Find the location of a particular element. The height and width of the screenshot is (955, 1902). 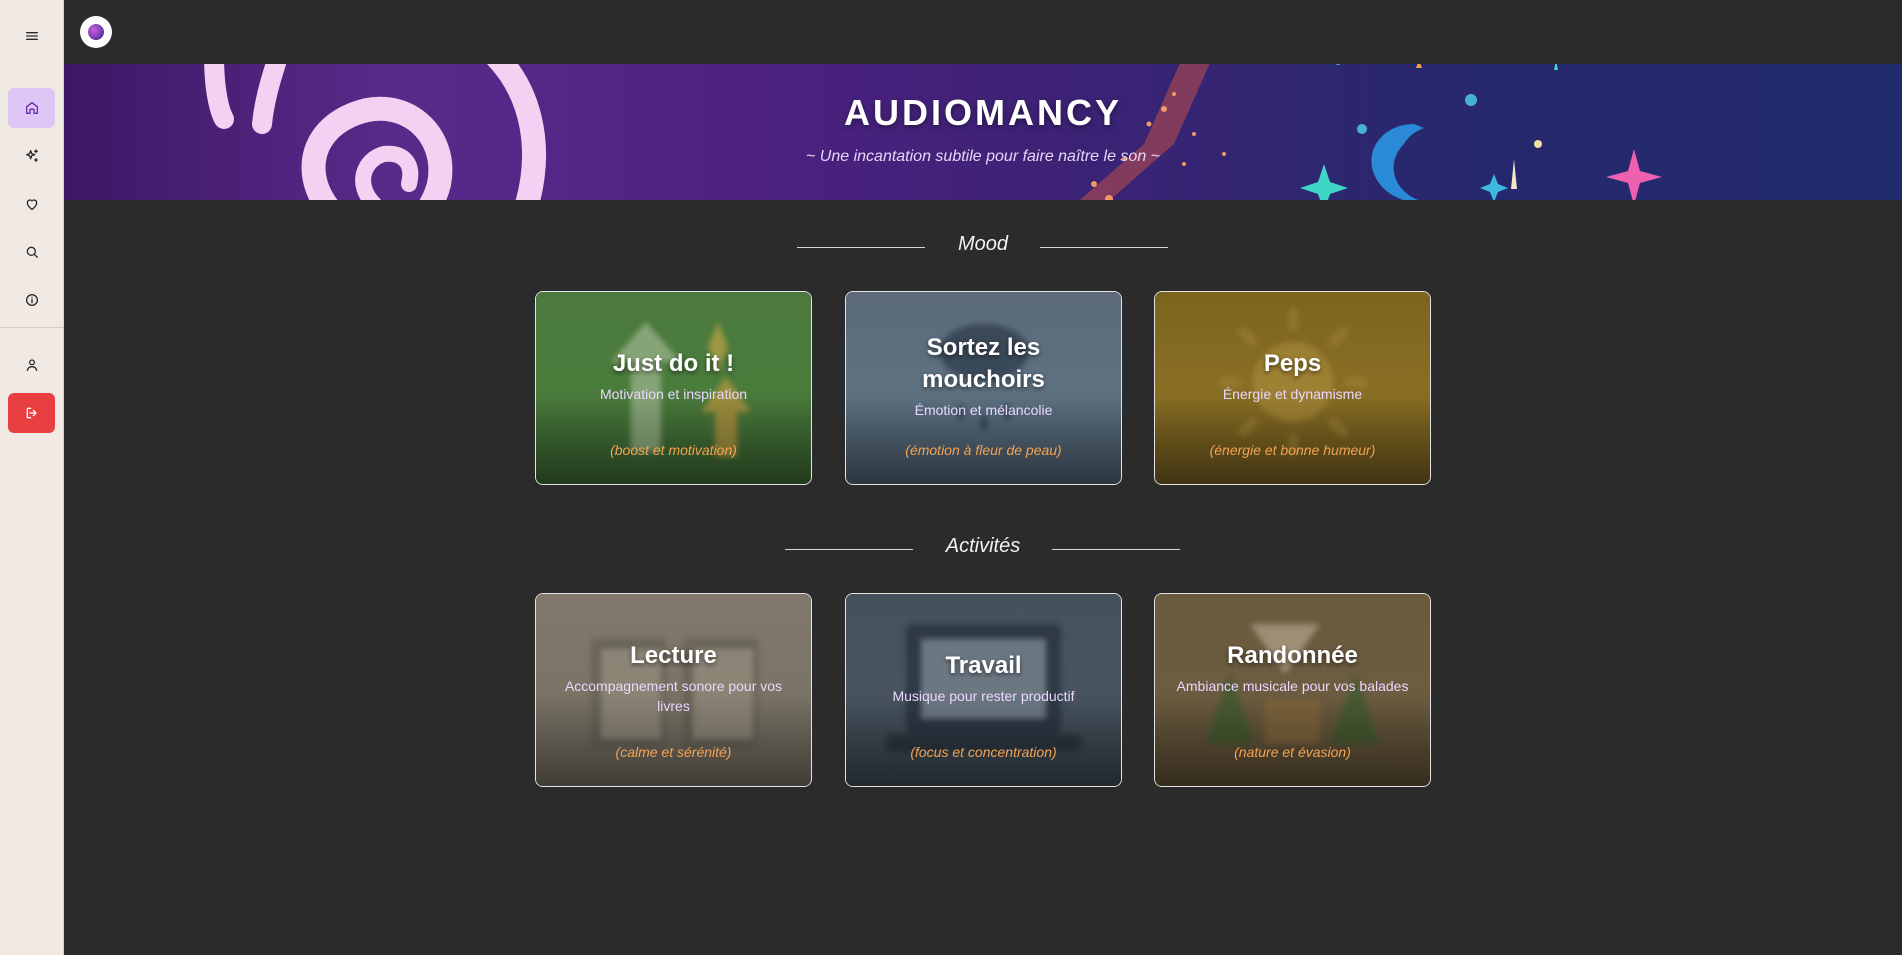

sidebar-item-home is located at coordinates (31, 108).